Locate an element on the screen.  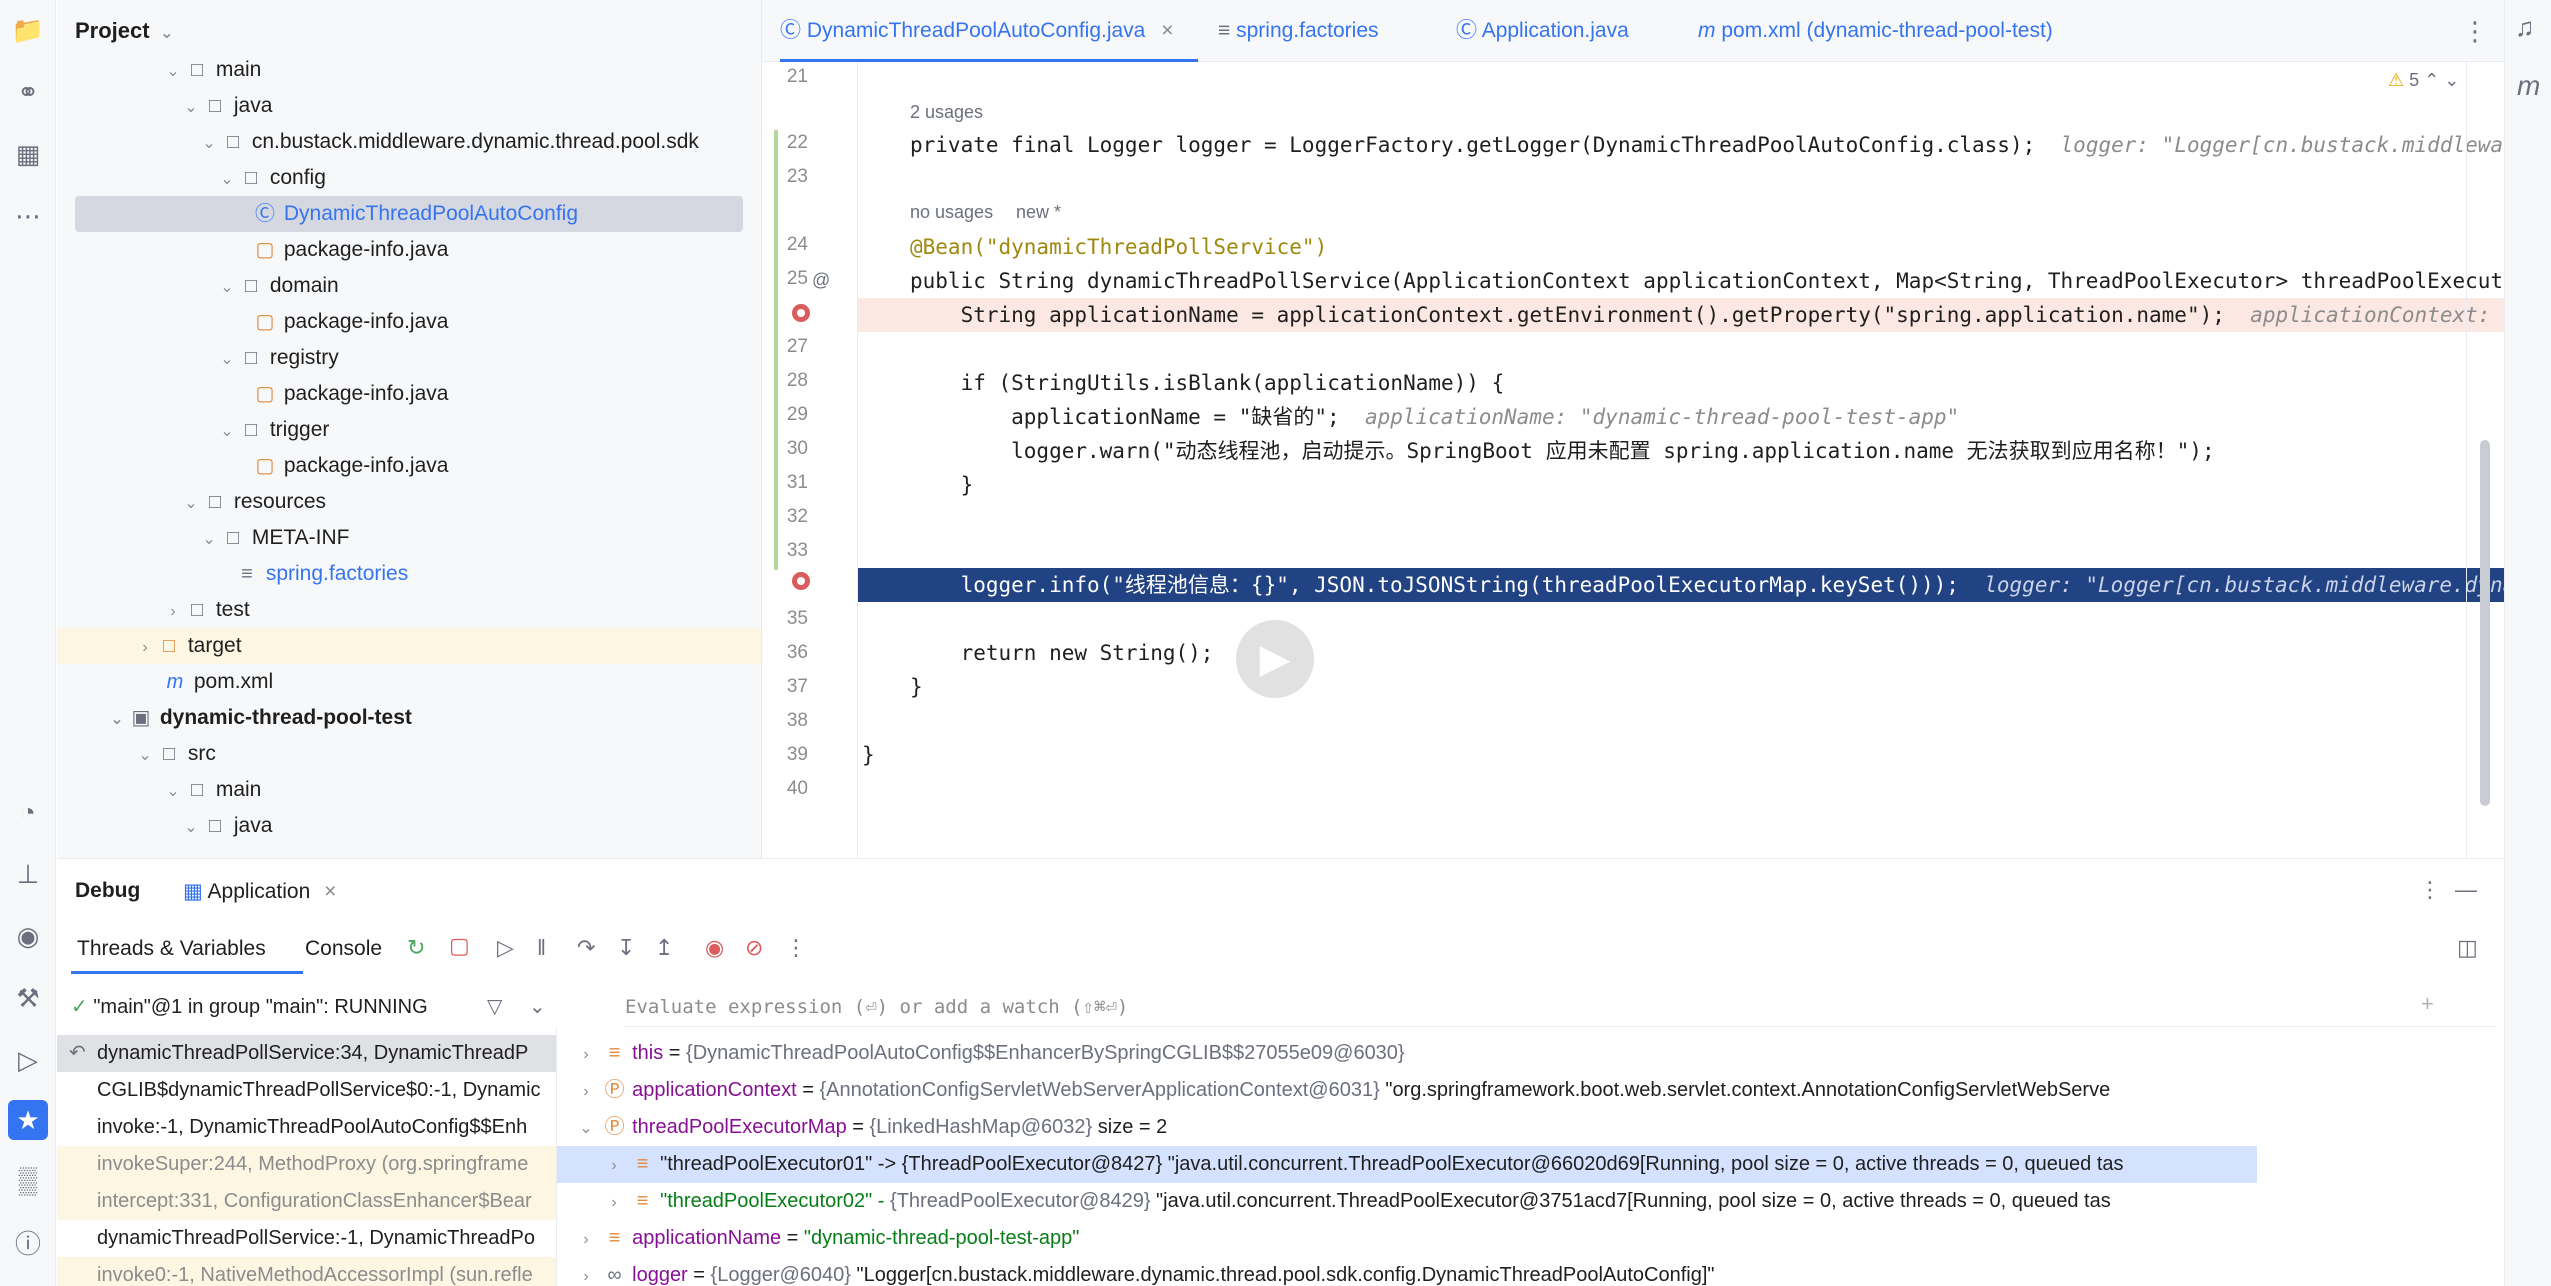
tab-dynamic-thread-pool-auto-config: Ⓒ DynamicThreadPoolAutoConfig.java × is located at coordinates (989, 31).